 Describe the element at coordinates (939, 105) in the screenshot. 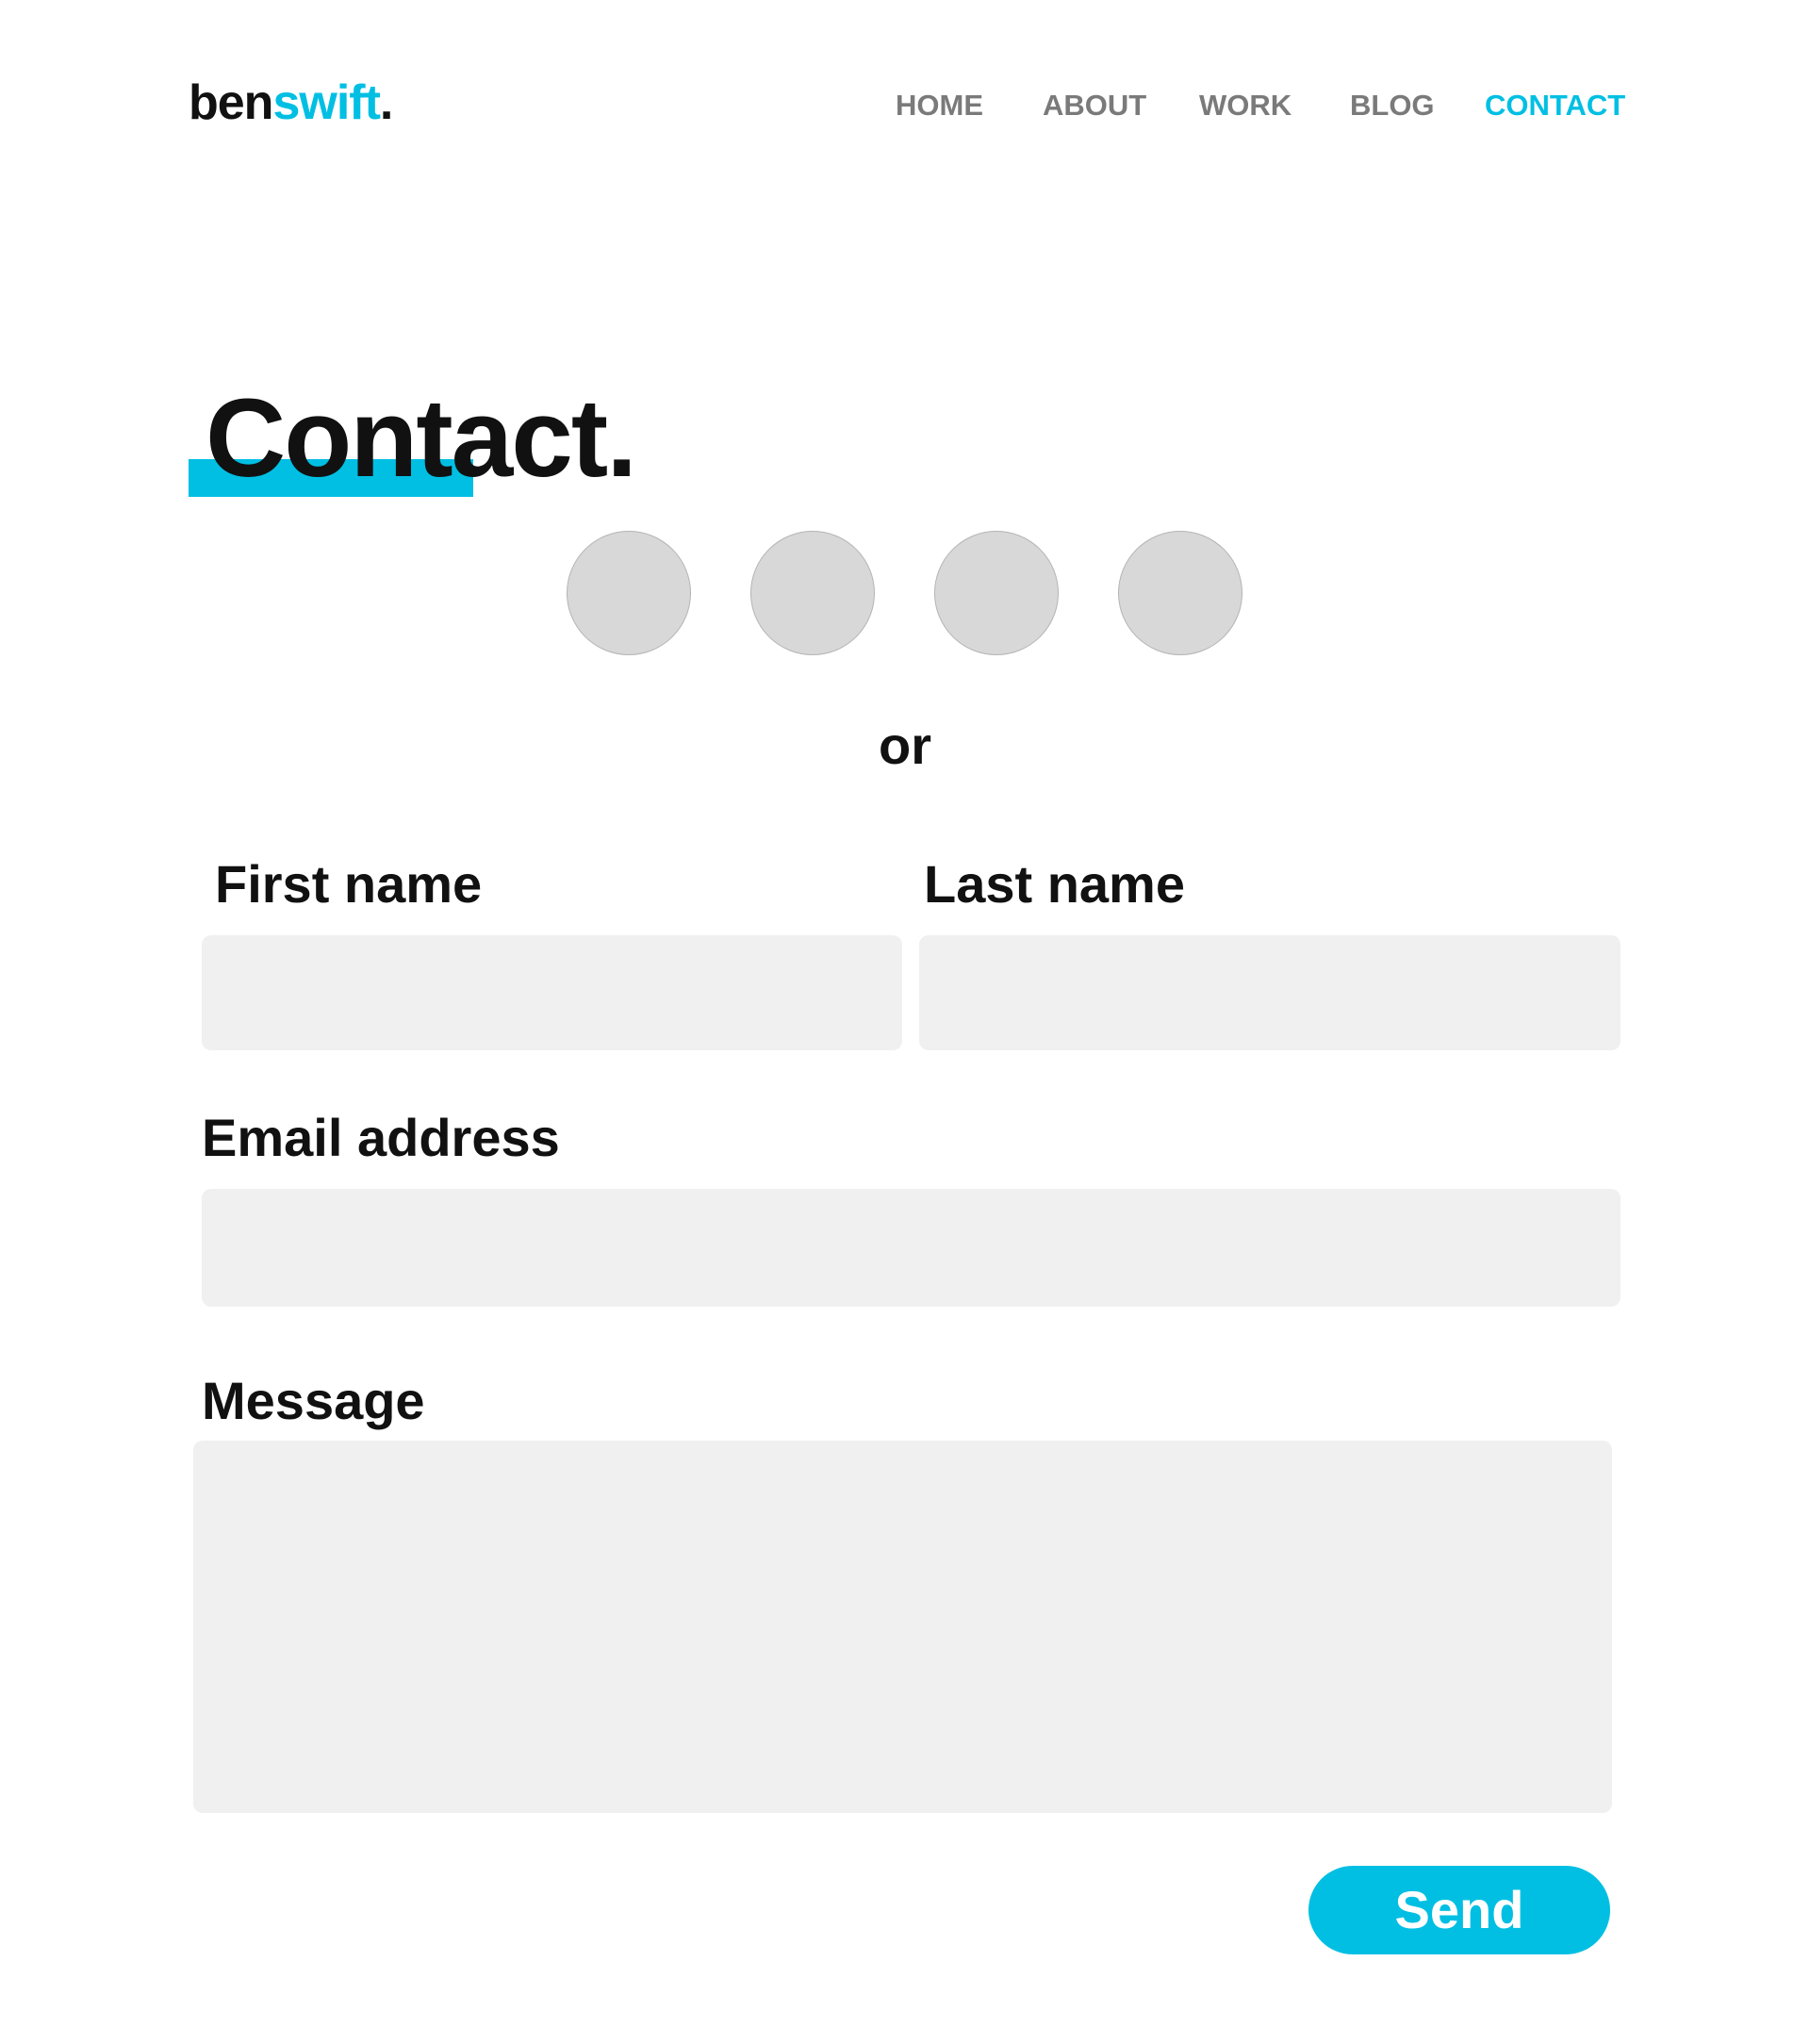

I see `nav-home: HOME` at that location.